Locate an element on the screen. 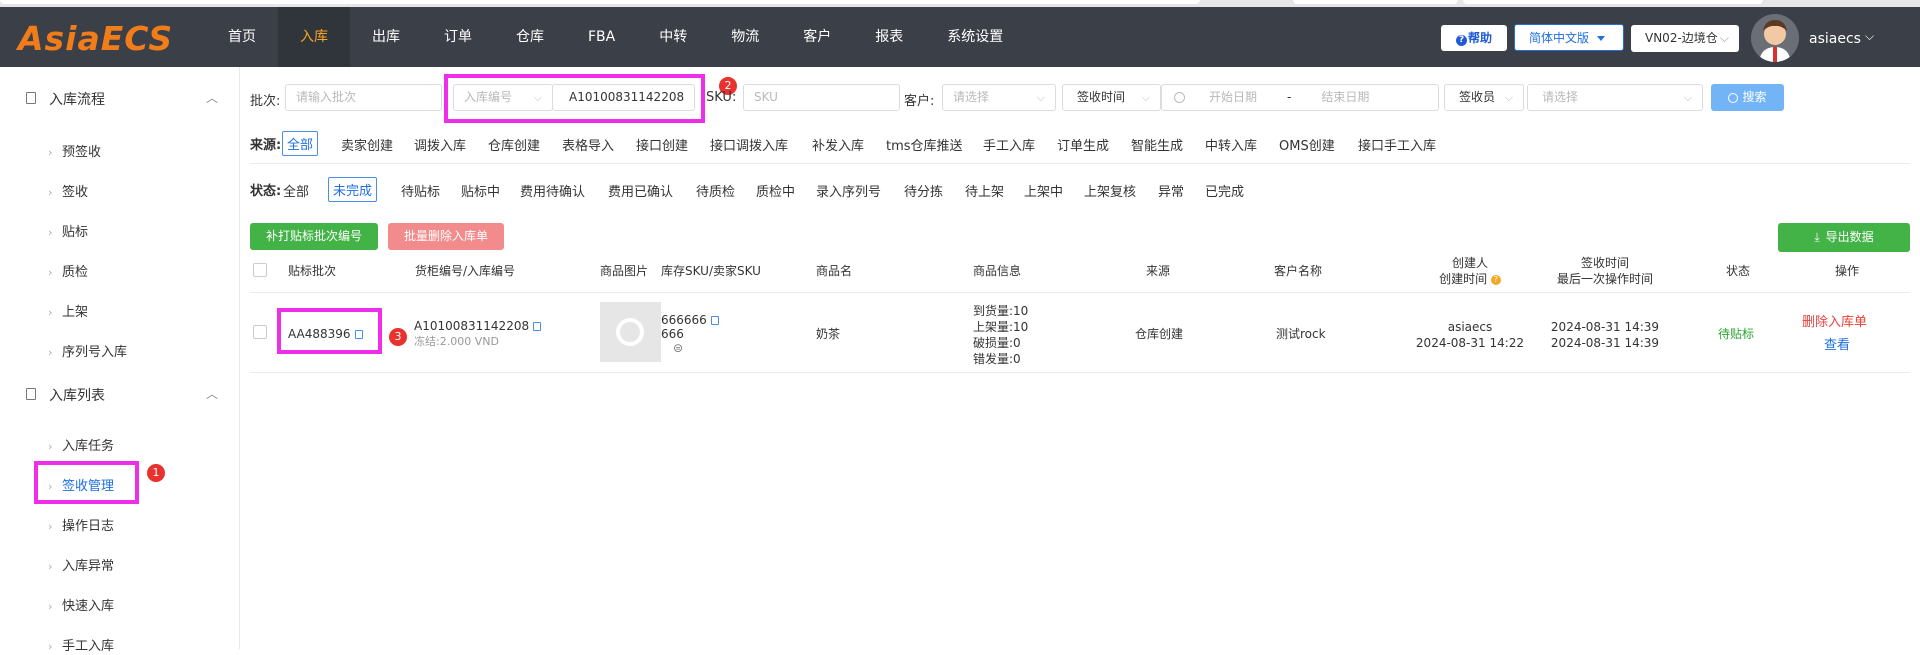 The height and width of the screenshot is (655, 1920). sidebar-item-sign: › 签收 is located at coordinates (68, 191).